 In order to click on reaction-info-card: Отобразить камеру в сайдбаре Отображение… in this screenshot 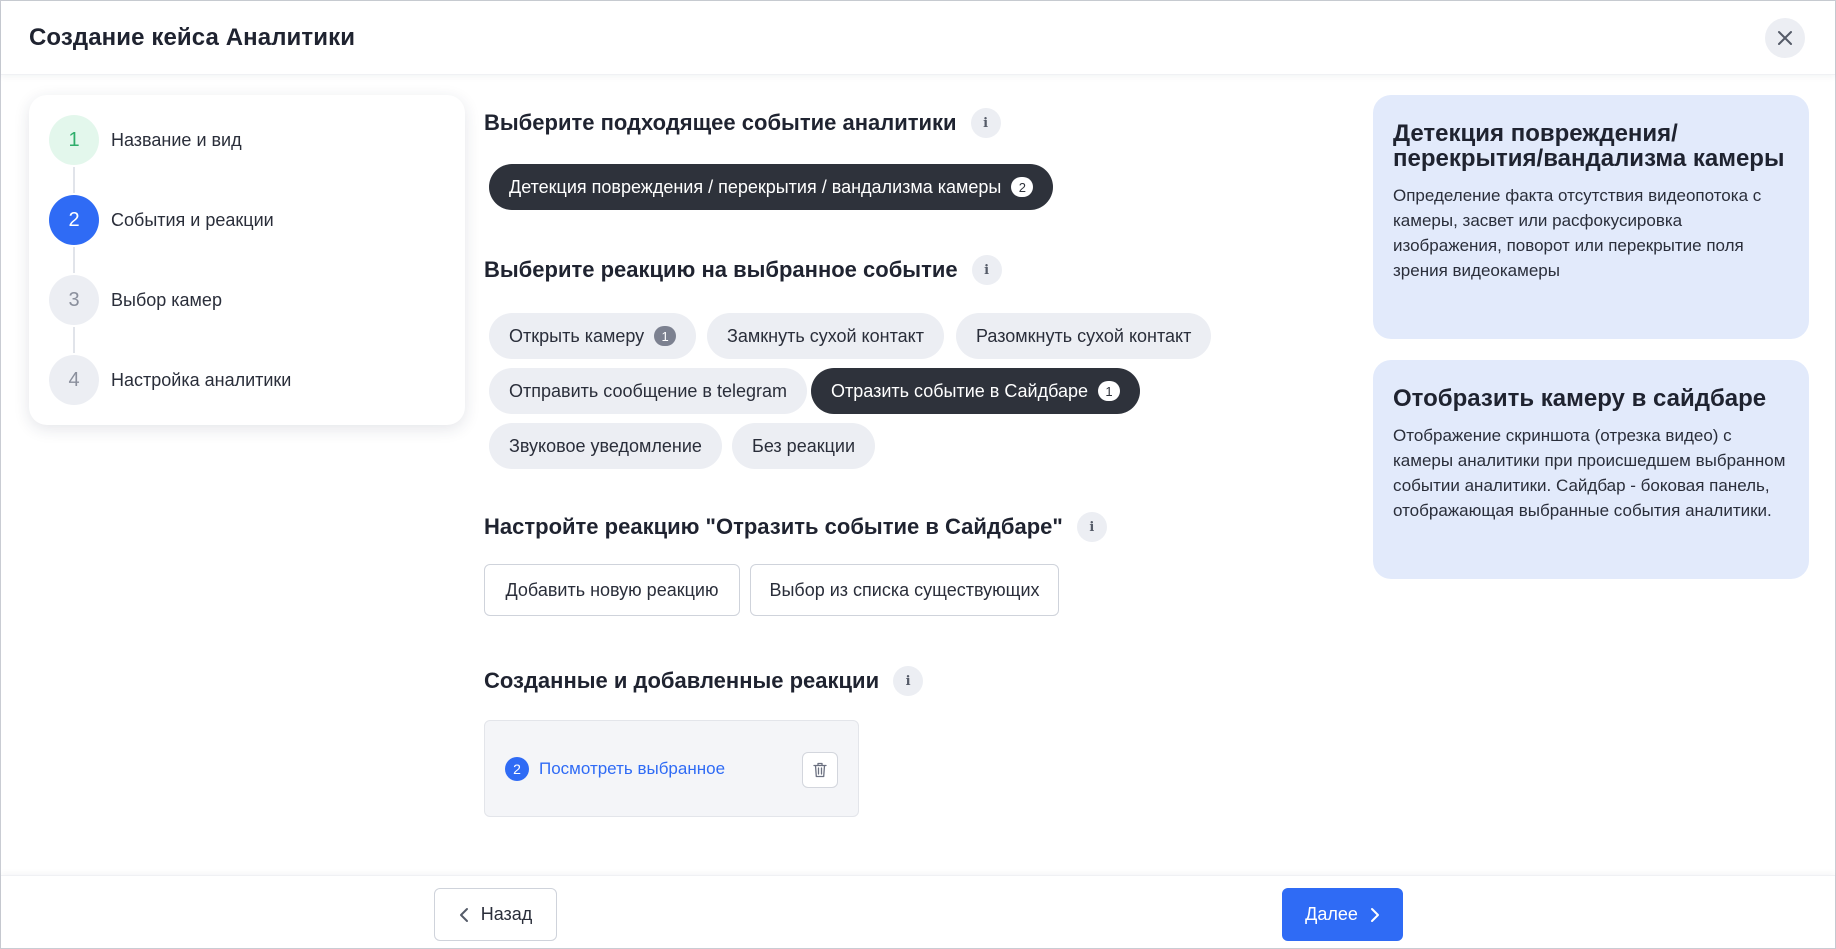, I will do `click(1591, 469)`.